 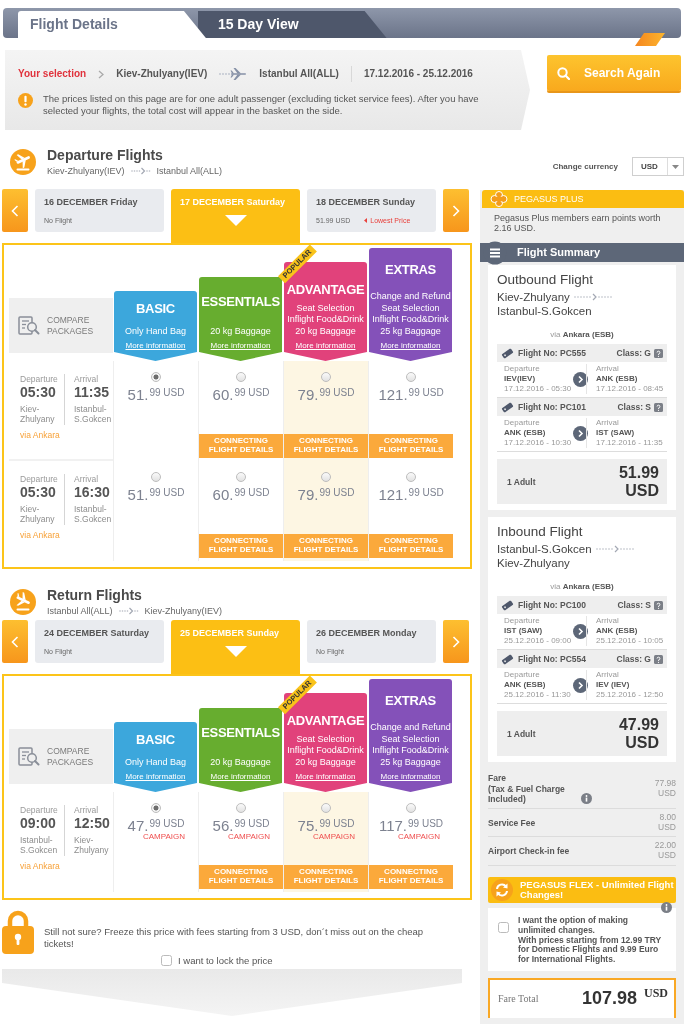 What do you see at coordinates (189, 171) in the screenshot?
I see `route-destination: Istanbul All(ALL)` at bounding box center [189, 171].